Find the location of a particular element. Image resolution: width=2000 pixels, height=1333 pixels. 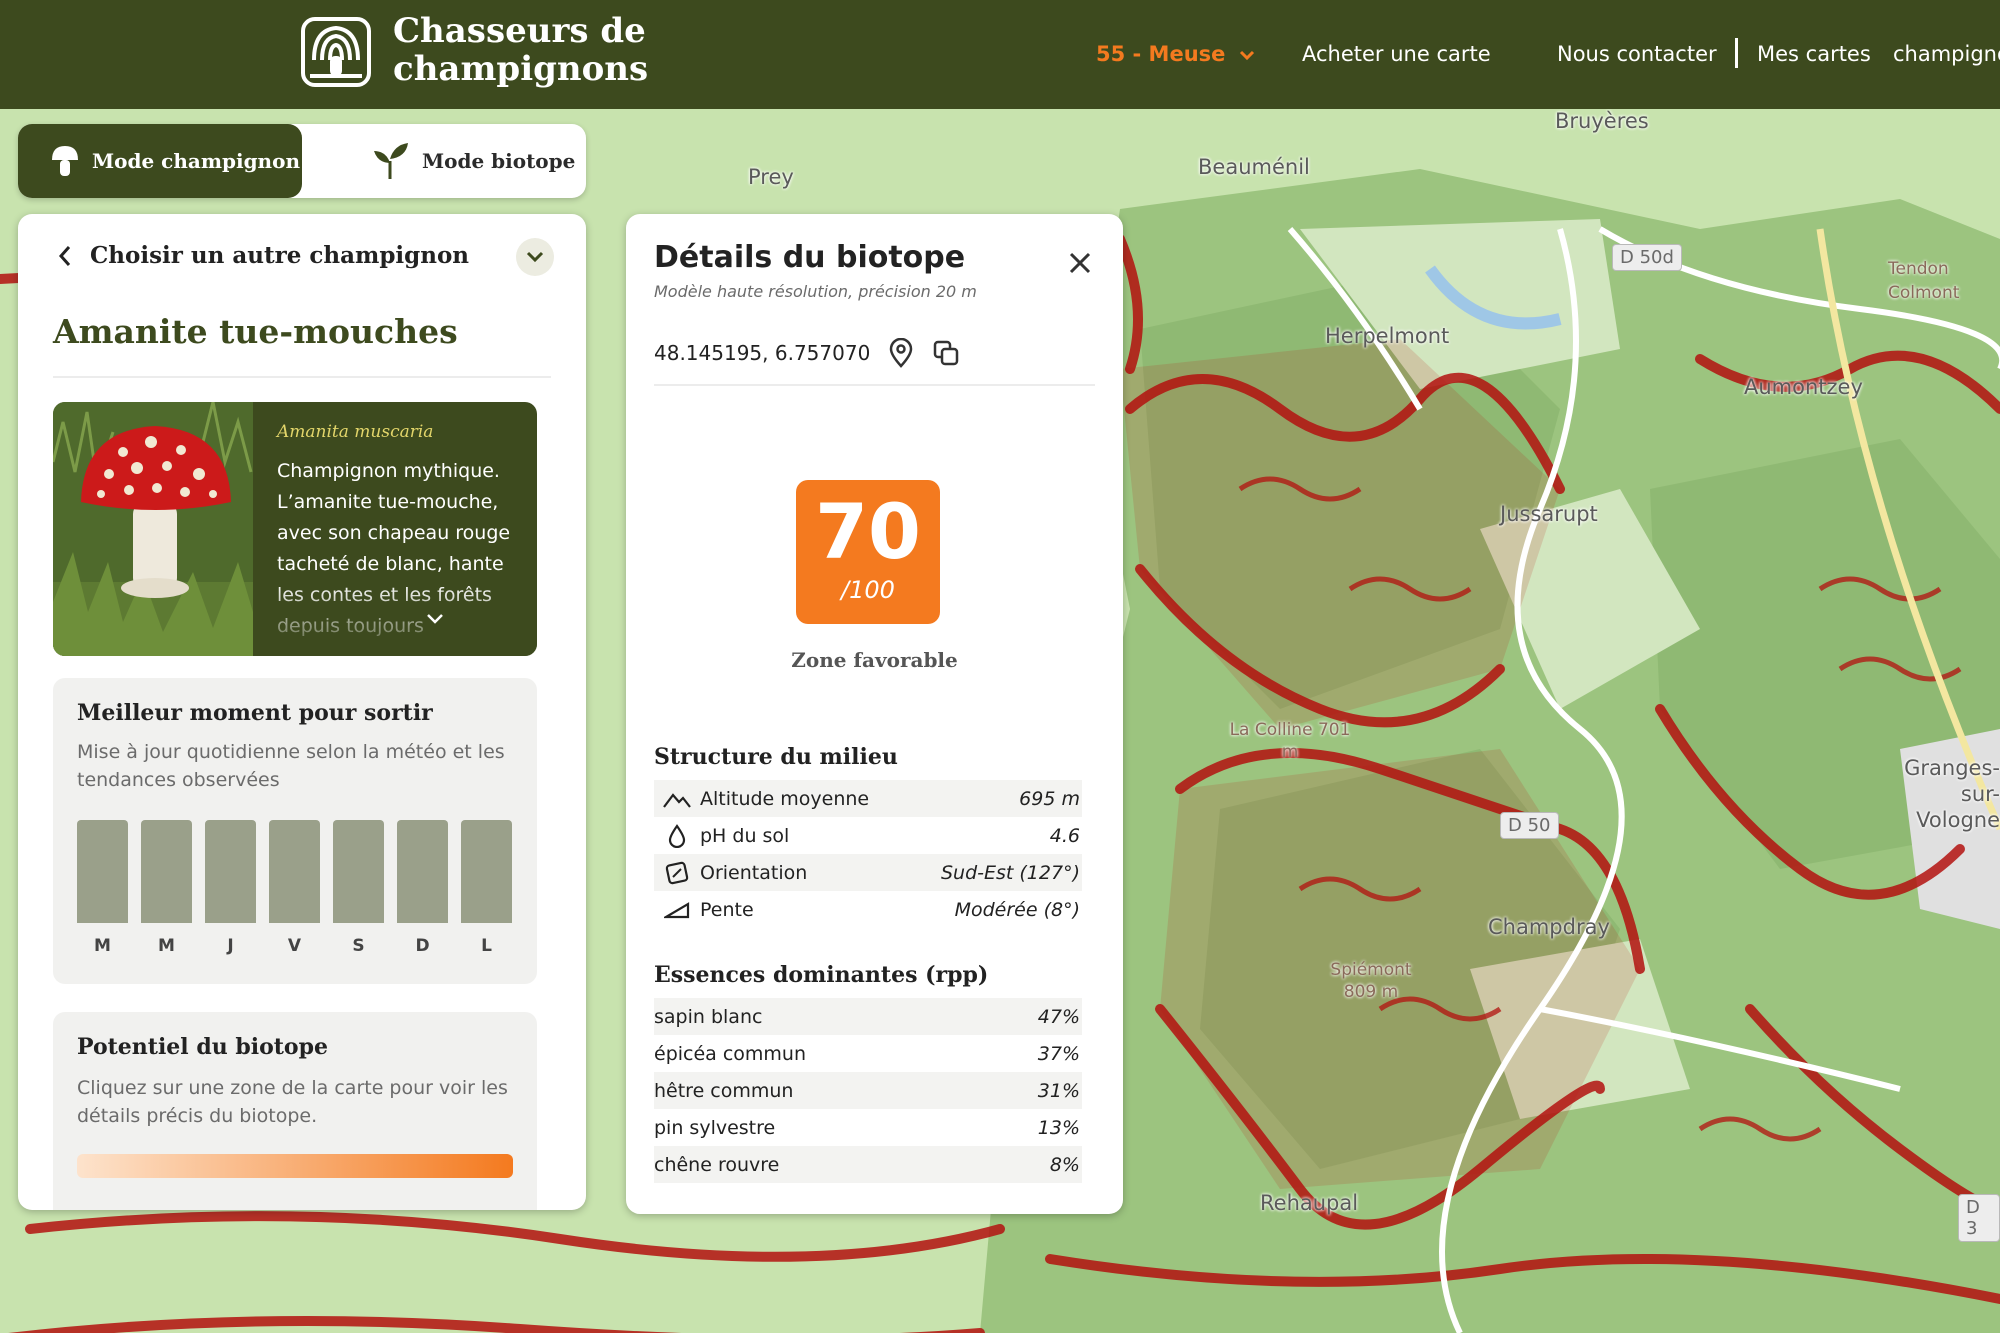

species-row-value: 47% is located at coordinates (1058, 1016).